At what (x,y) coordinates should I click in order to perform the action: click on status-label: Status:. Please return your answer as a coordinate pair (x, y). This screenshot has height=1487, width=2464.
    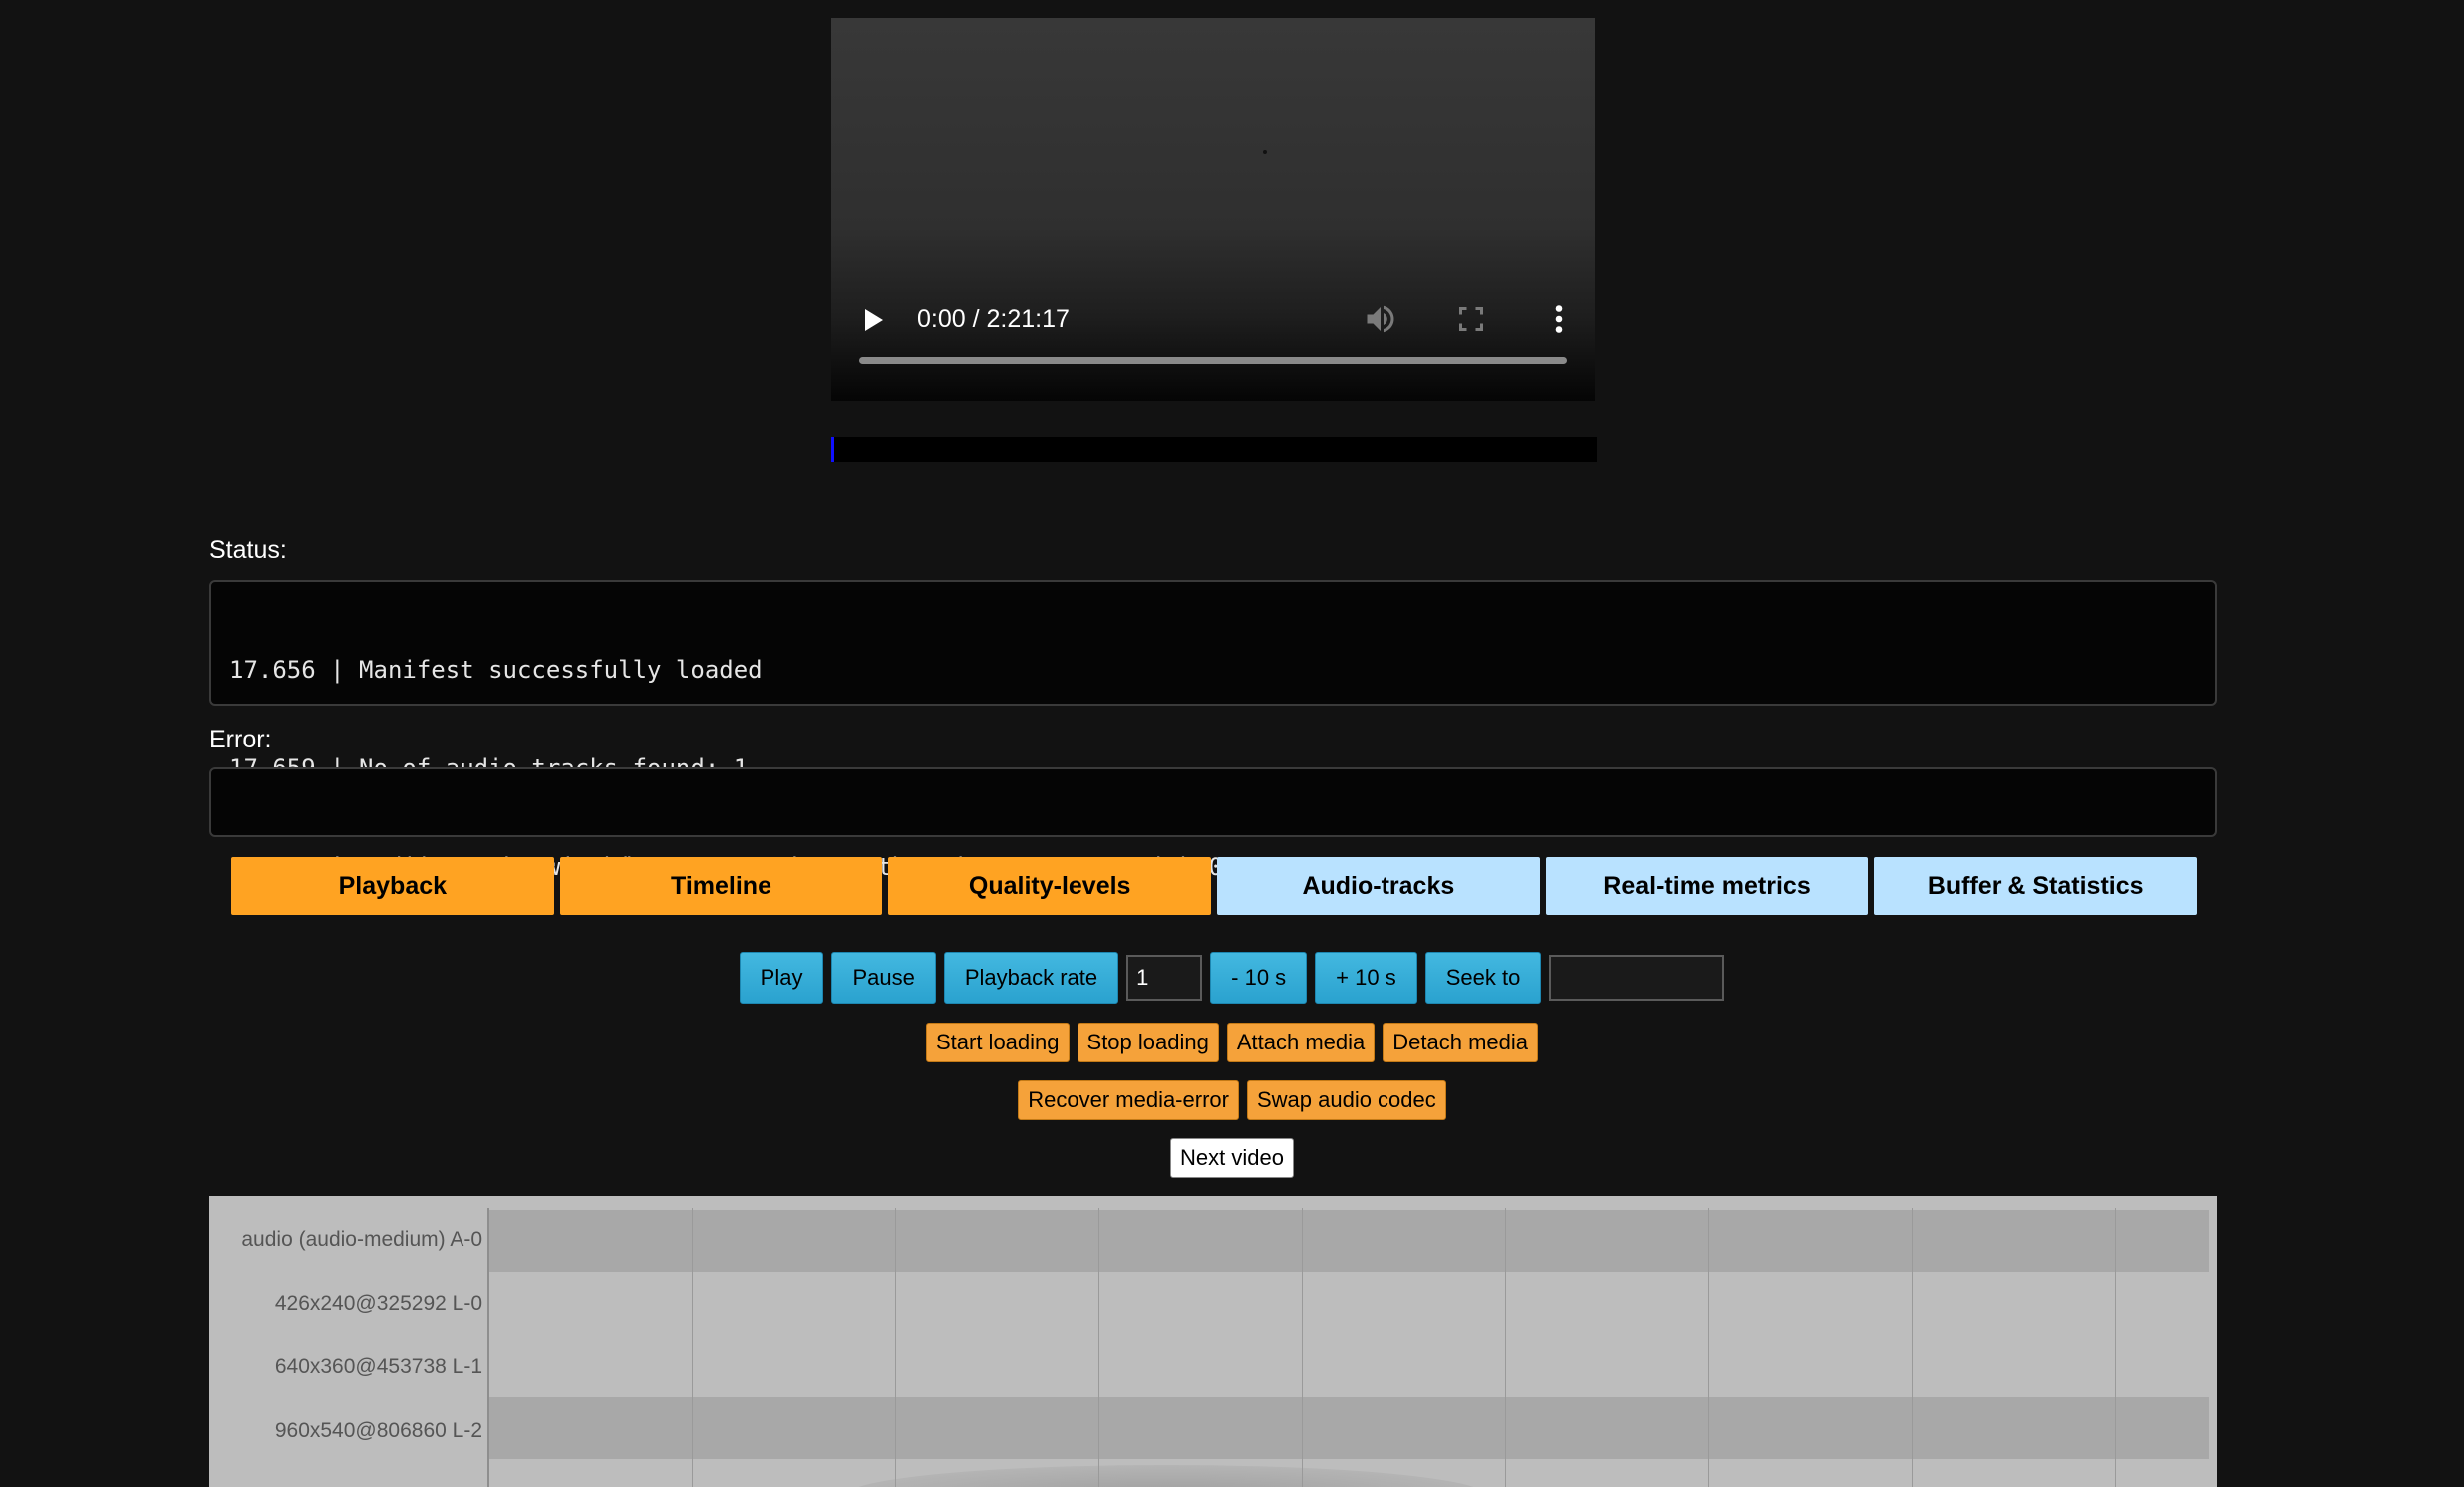
    Looking at the image, I should click on (248, 550).